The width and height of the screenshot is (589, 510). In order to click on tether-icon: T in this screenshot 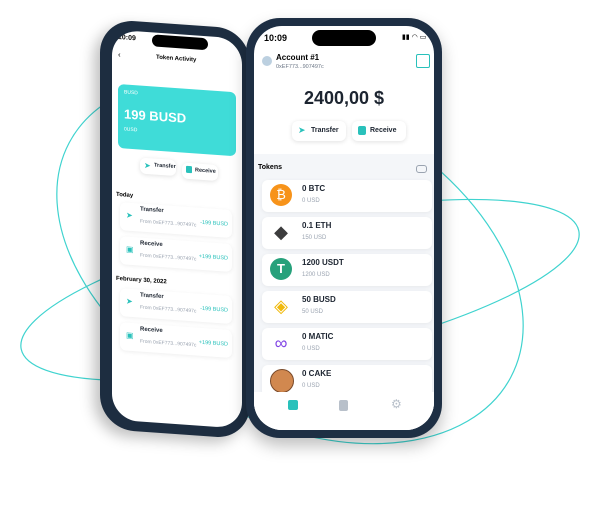, I will do `click(281, 269)`.